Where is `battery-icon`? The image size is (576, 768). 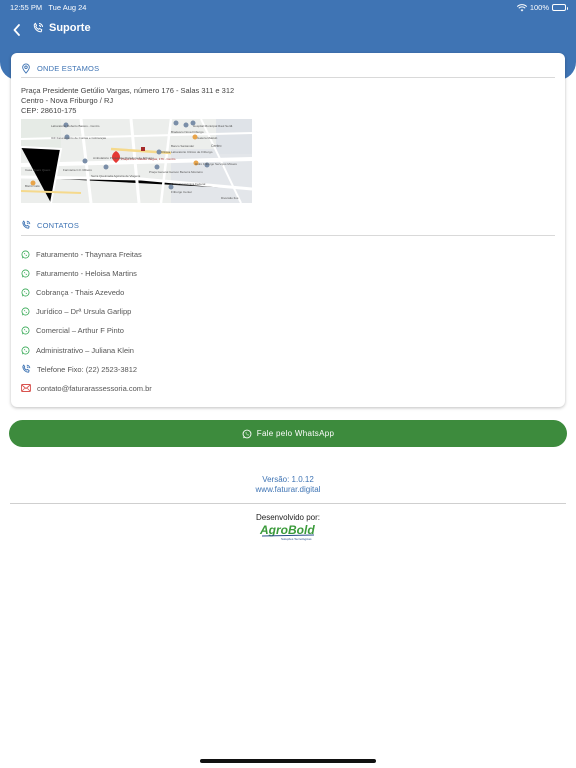
battery-icon is located at coordinates (560, 7).